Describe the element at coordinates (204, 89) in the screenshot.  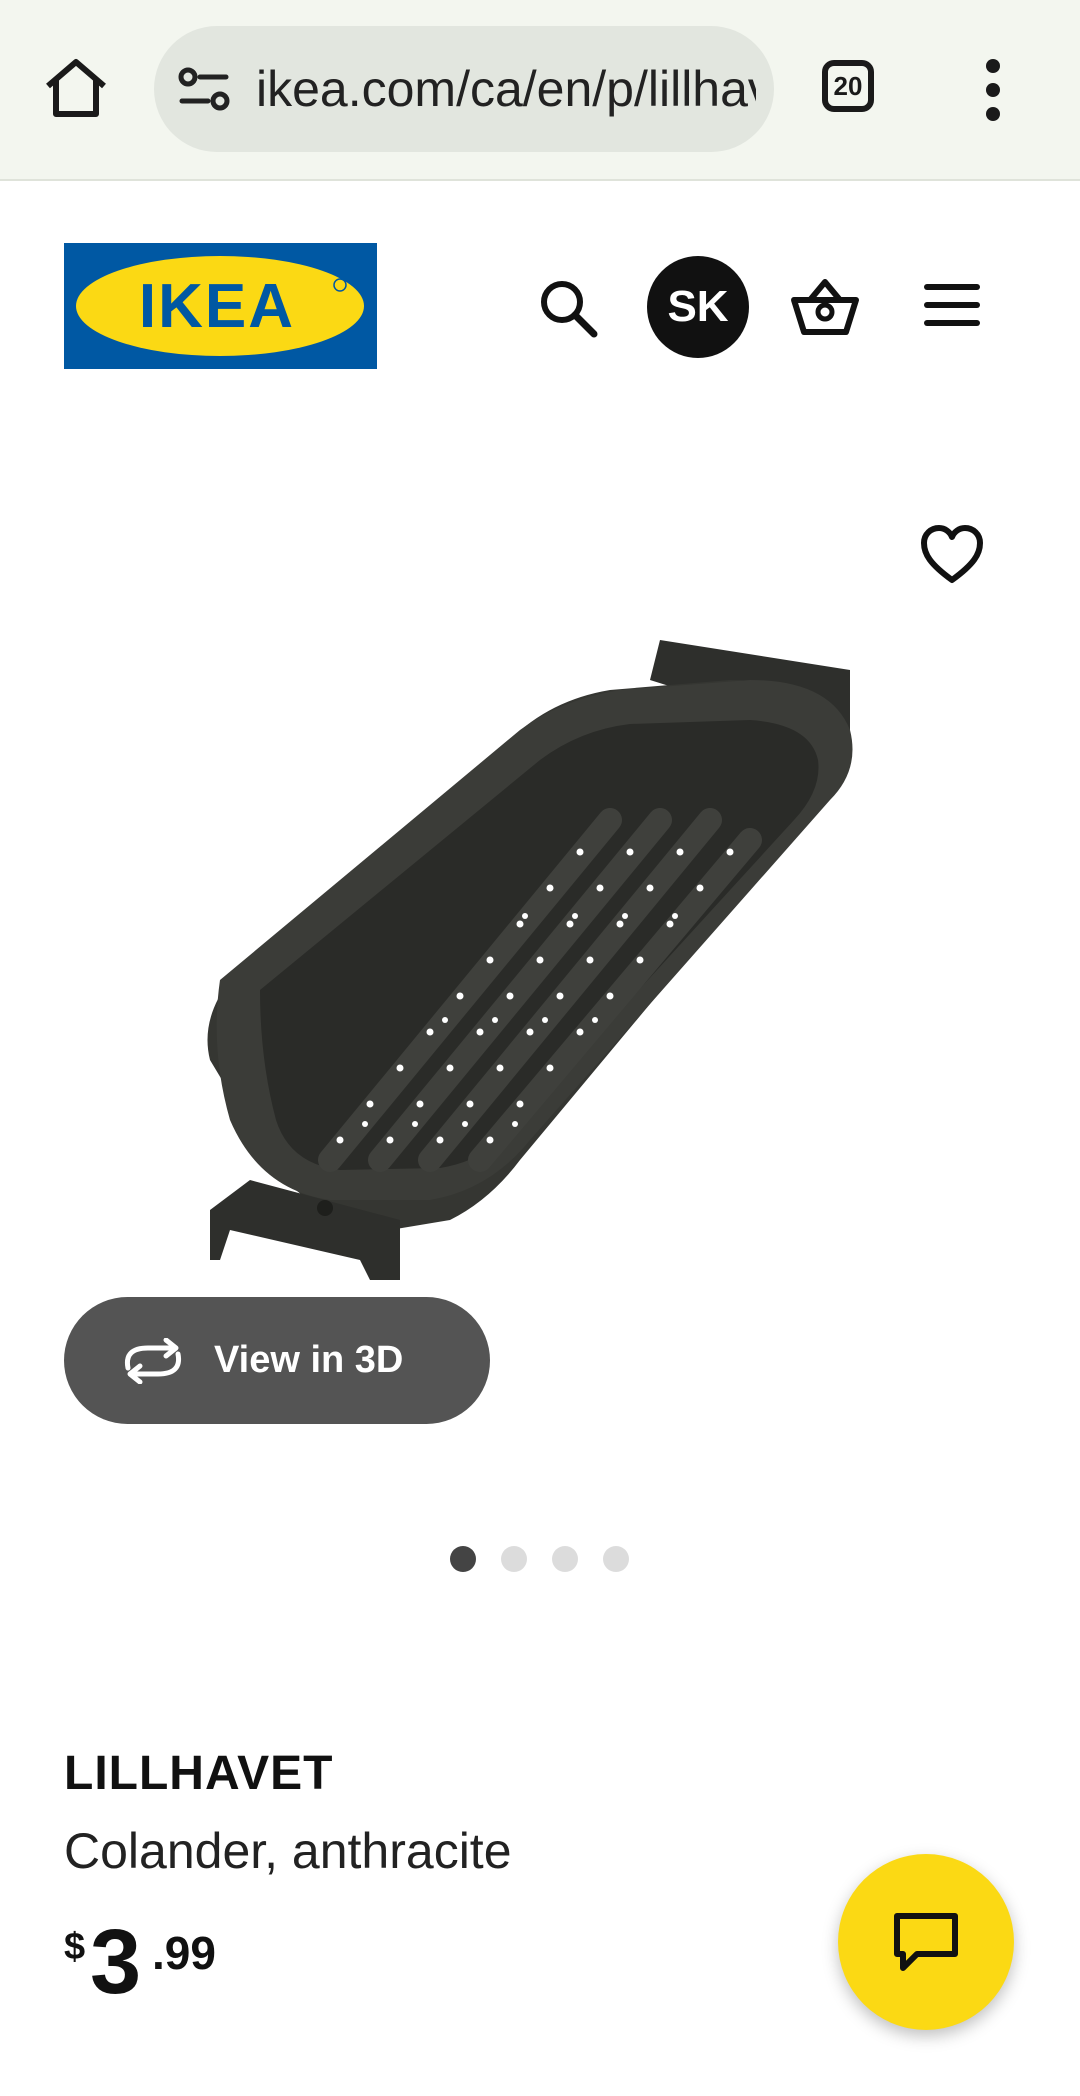
I see `tune-icon` at that location.